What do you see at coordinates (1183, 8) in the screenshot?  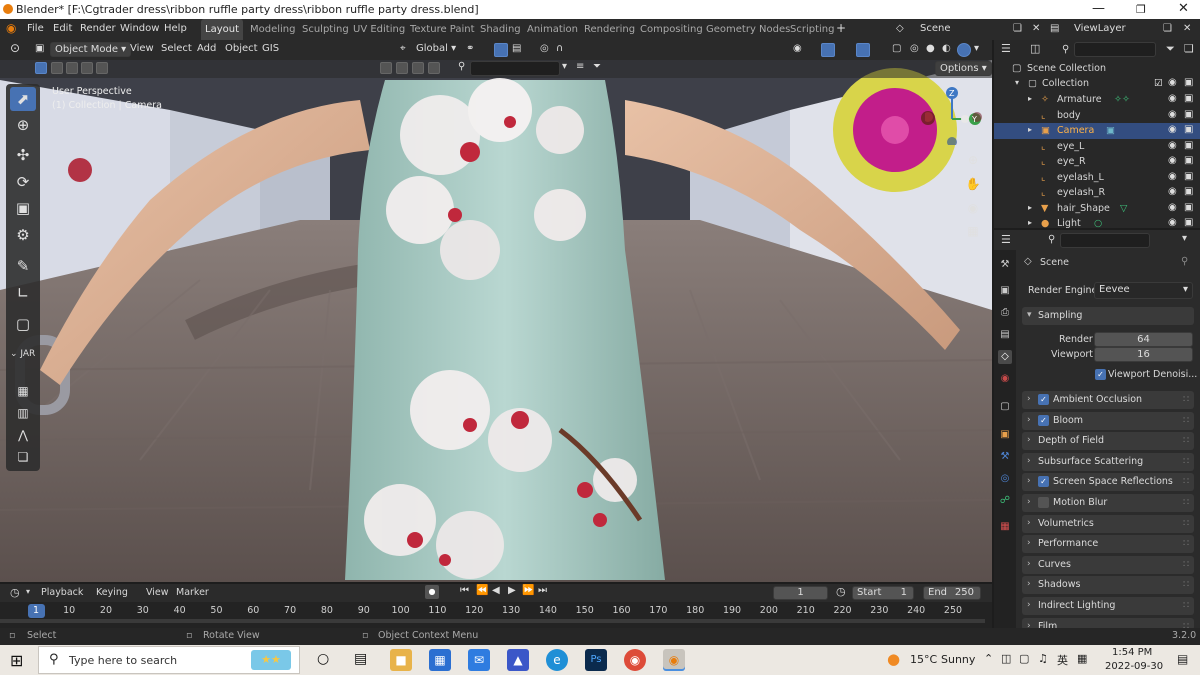 I see `close-icon: ✕` at bounding box center [1183, 8].